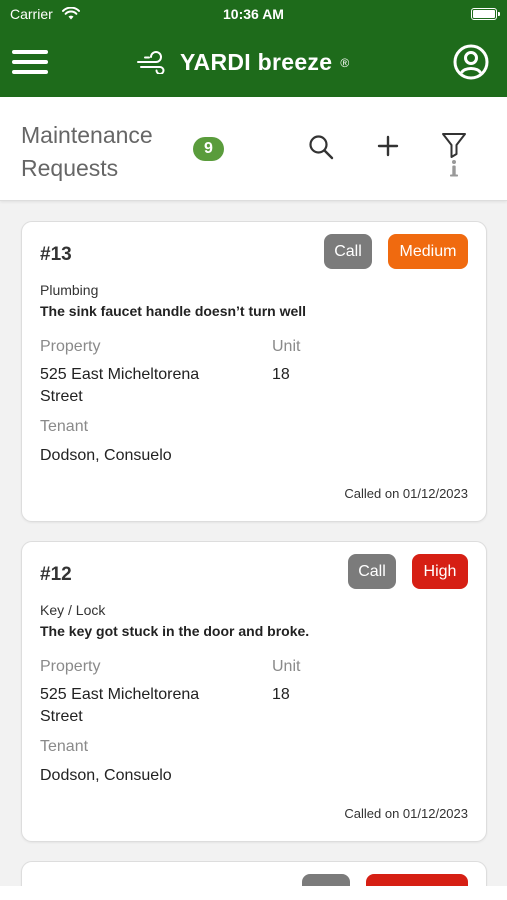 The height and width of the screenshot is (900, 507). I want to click on status-time: 10:36 AM, so click(253, 14).